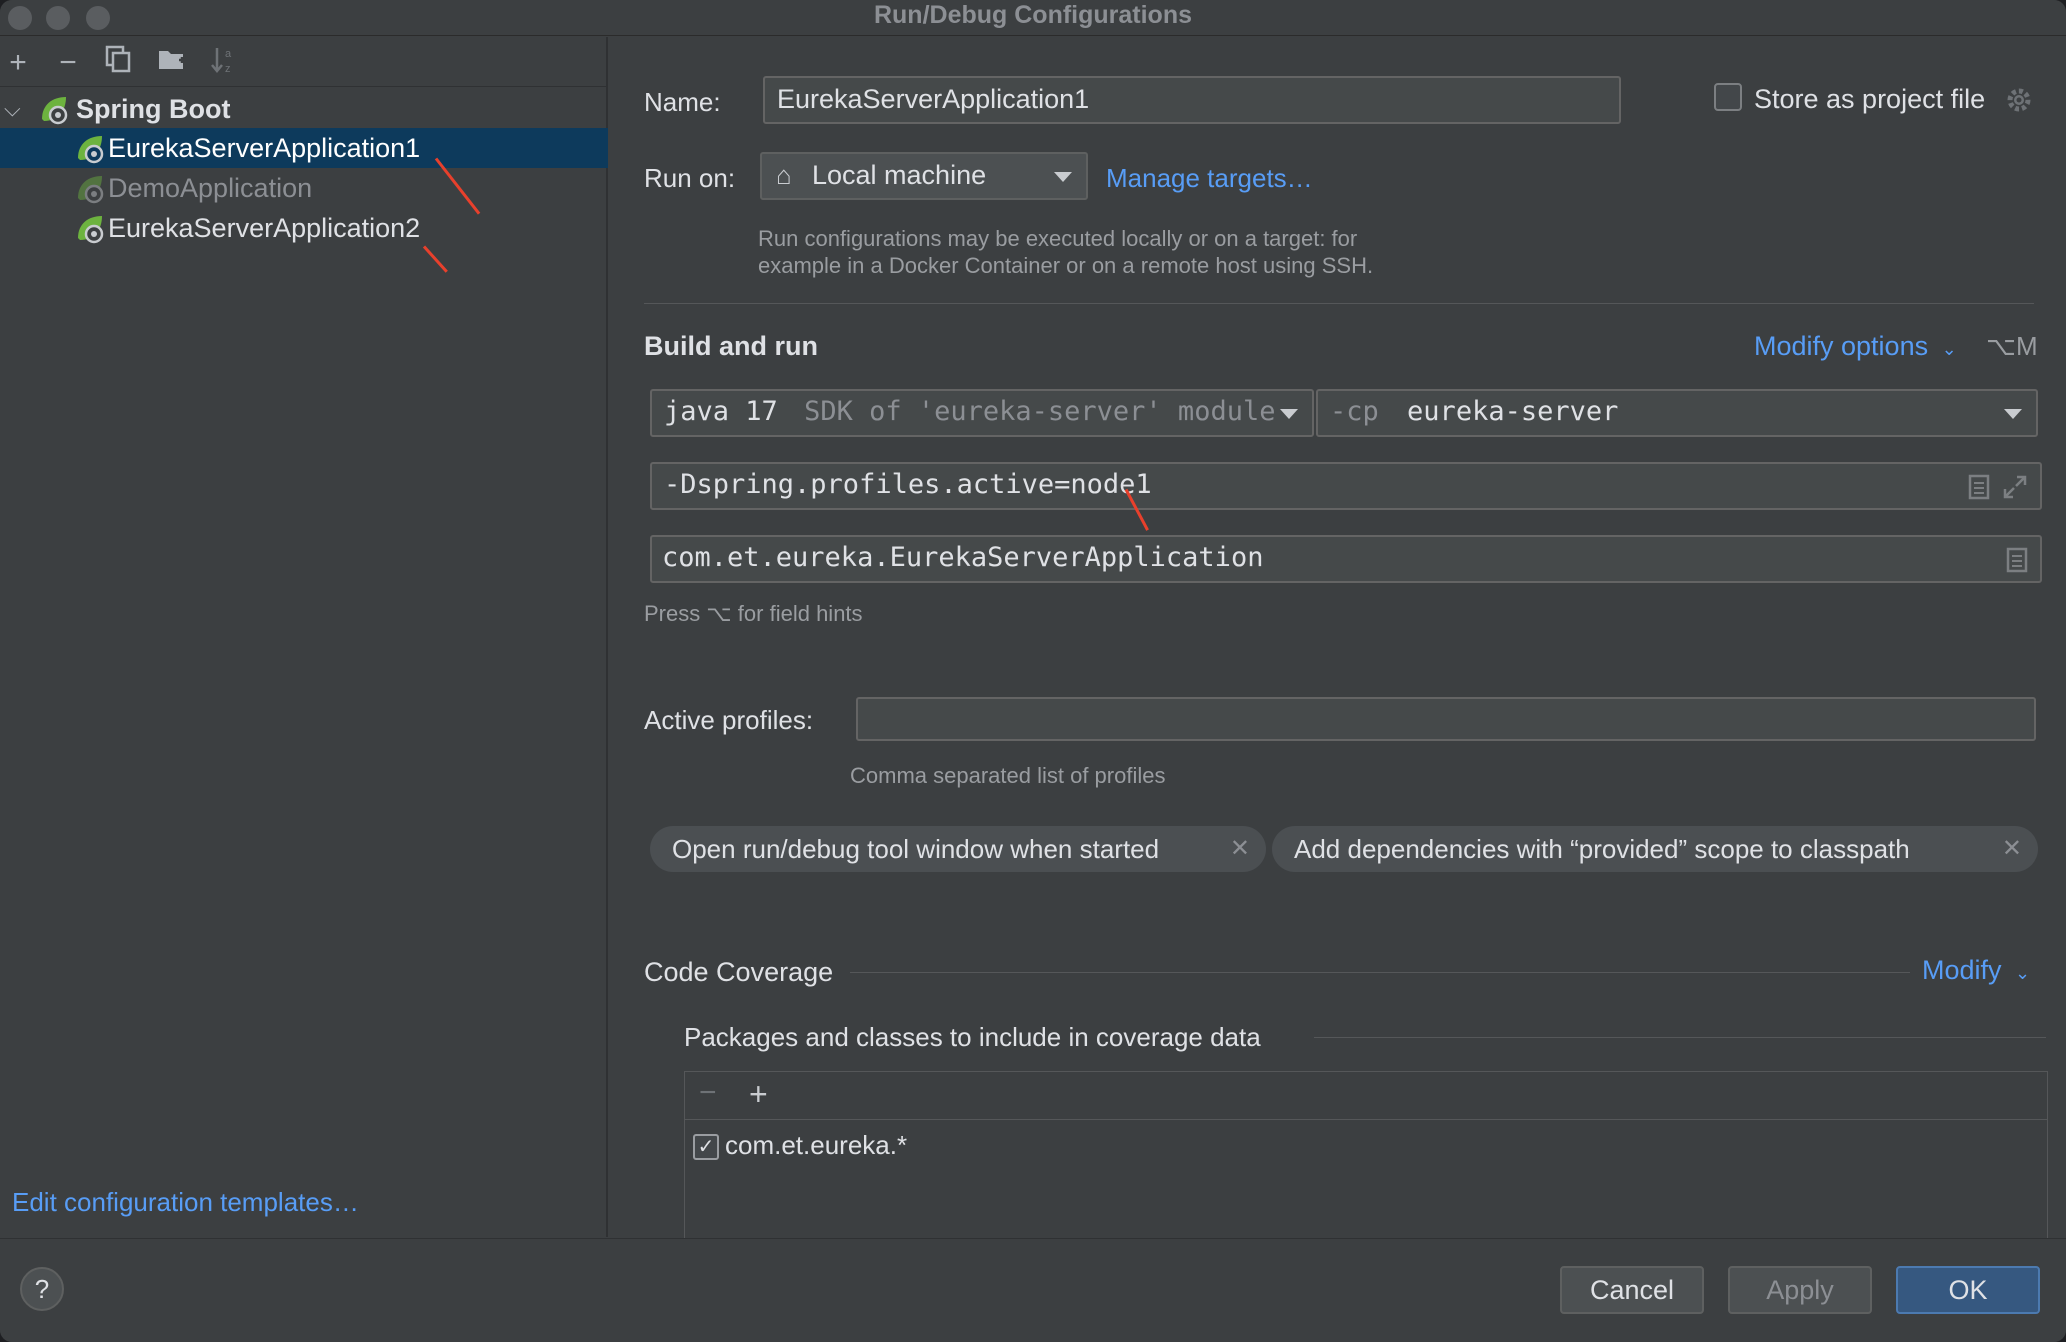 The height and width of the screenshot is (1342, 2066). What do you see at coordinates (172, 63) in the screenshot?
I see `new-folder-icon` at bounding box center [172, 63].